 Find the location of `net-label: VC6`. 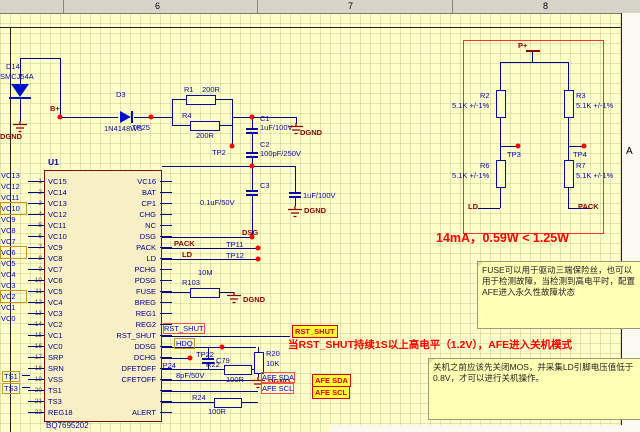

net-label: VC6 is located at coordinates (13, 252).